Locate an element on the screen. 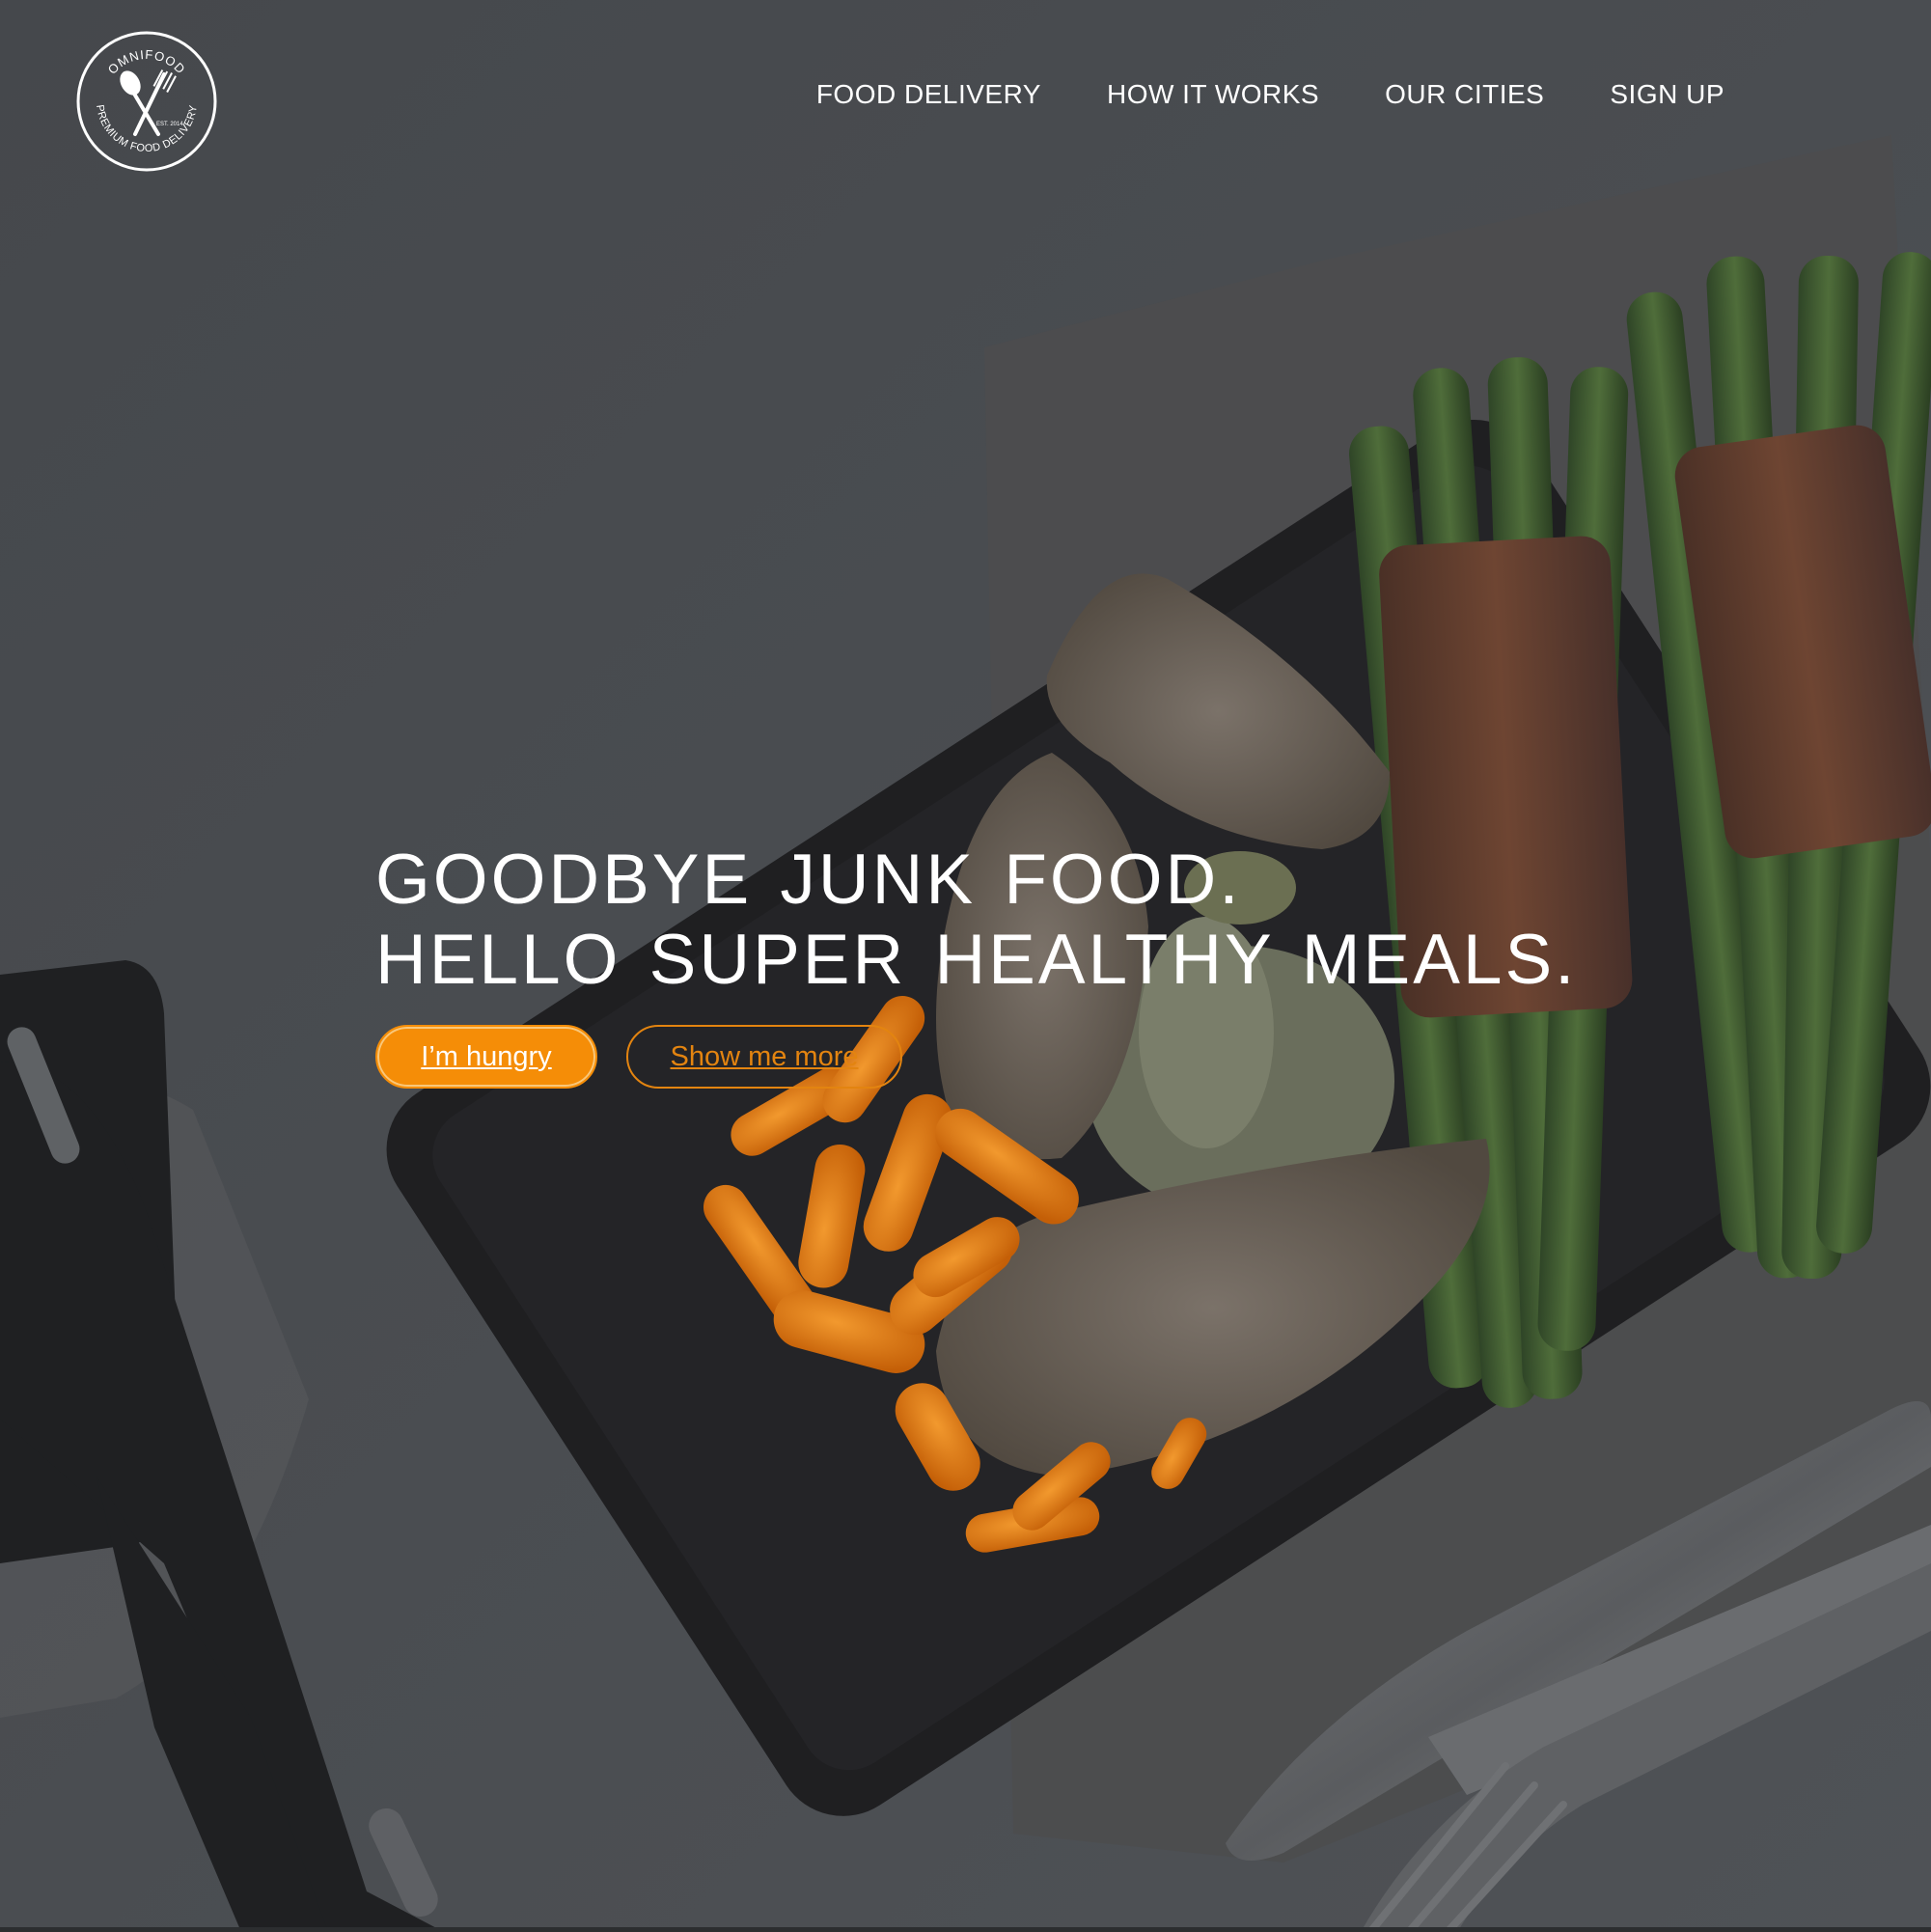  logo-brand-text: OMNIFOOD is located at coordinates (146, 62).